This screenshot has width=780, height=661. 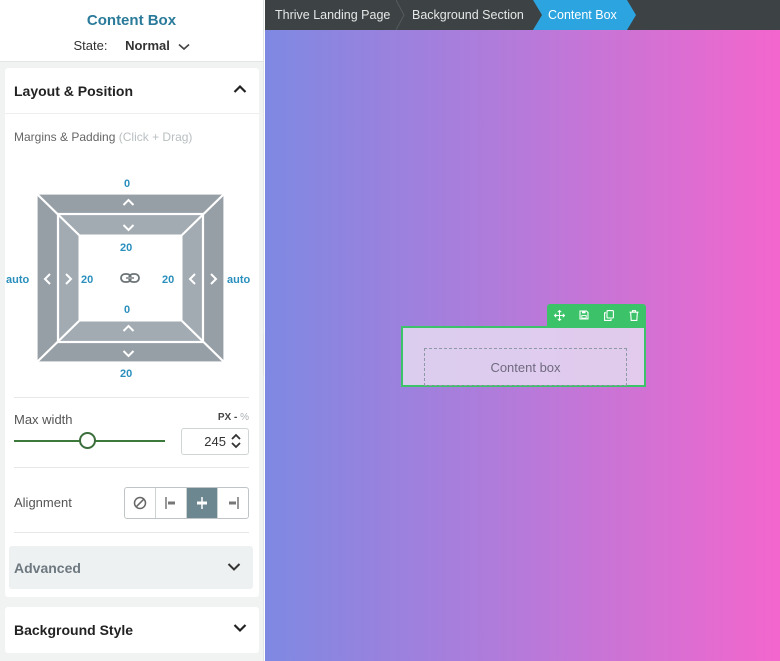 I want to click on padding-bottom-value: 0, so click(x=127, y=310).